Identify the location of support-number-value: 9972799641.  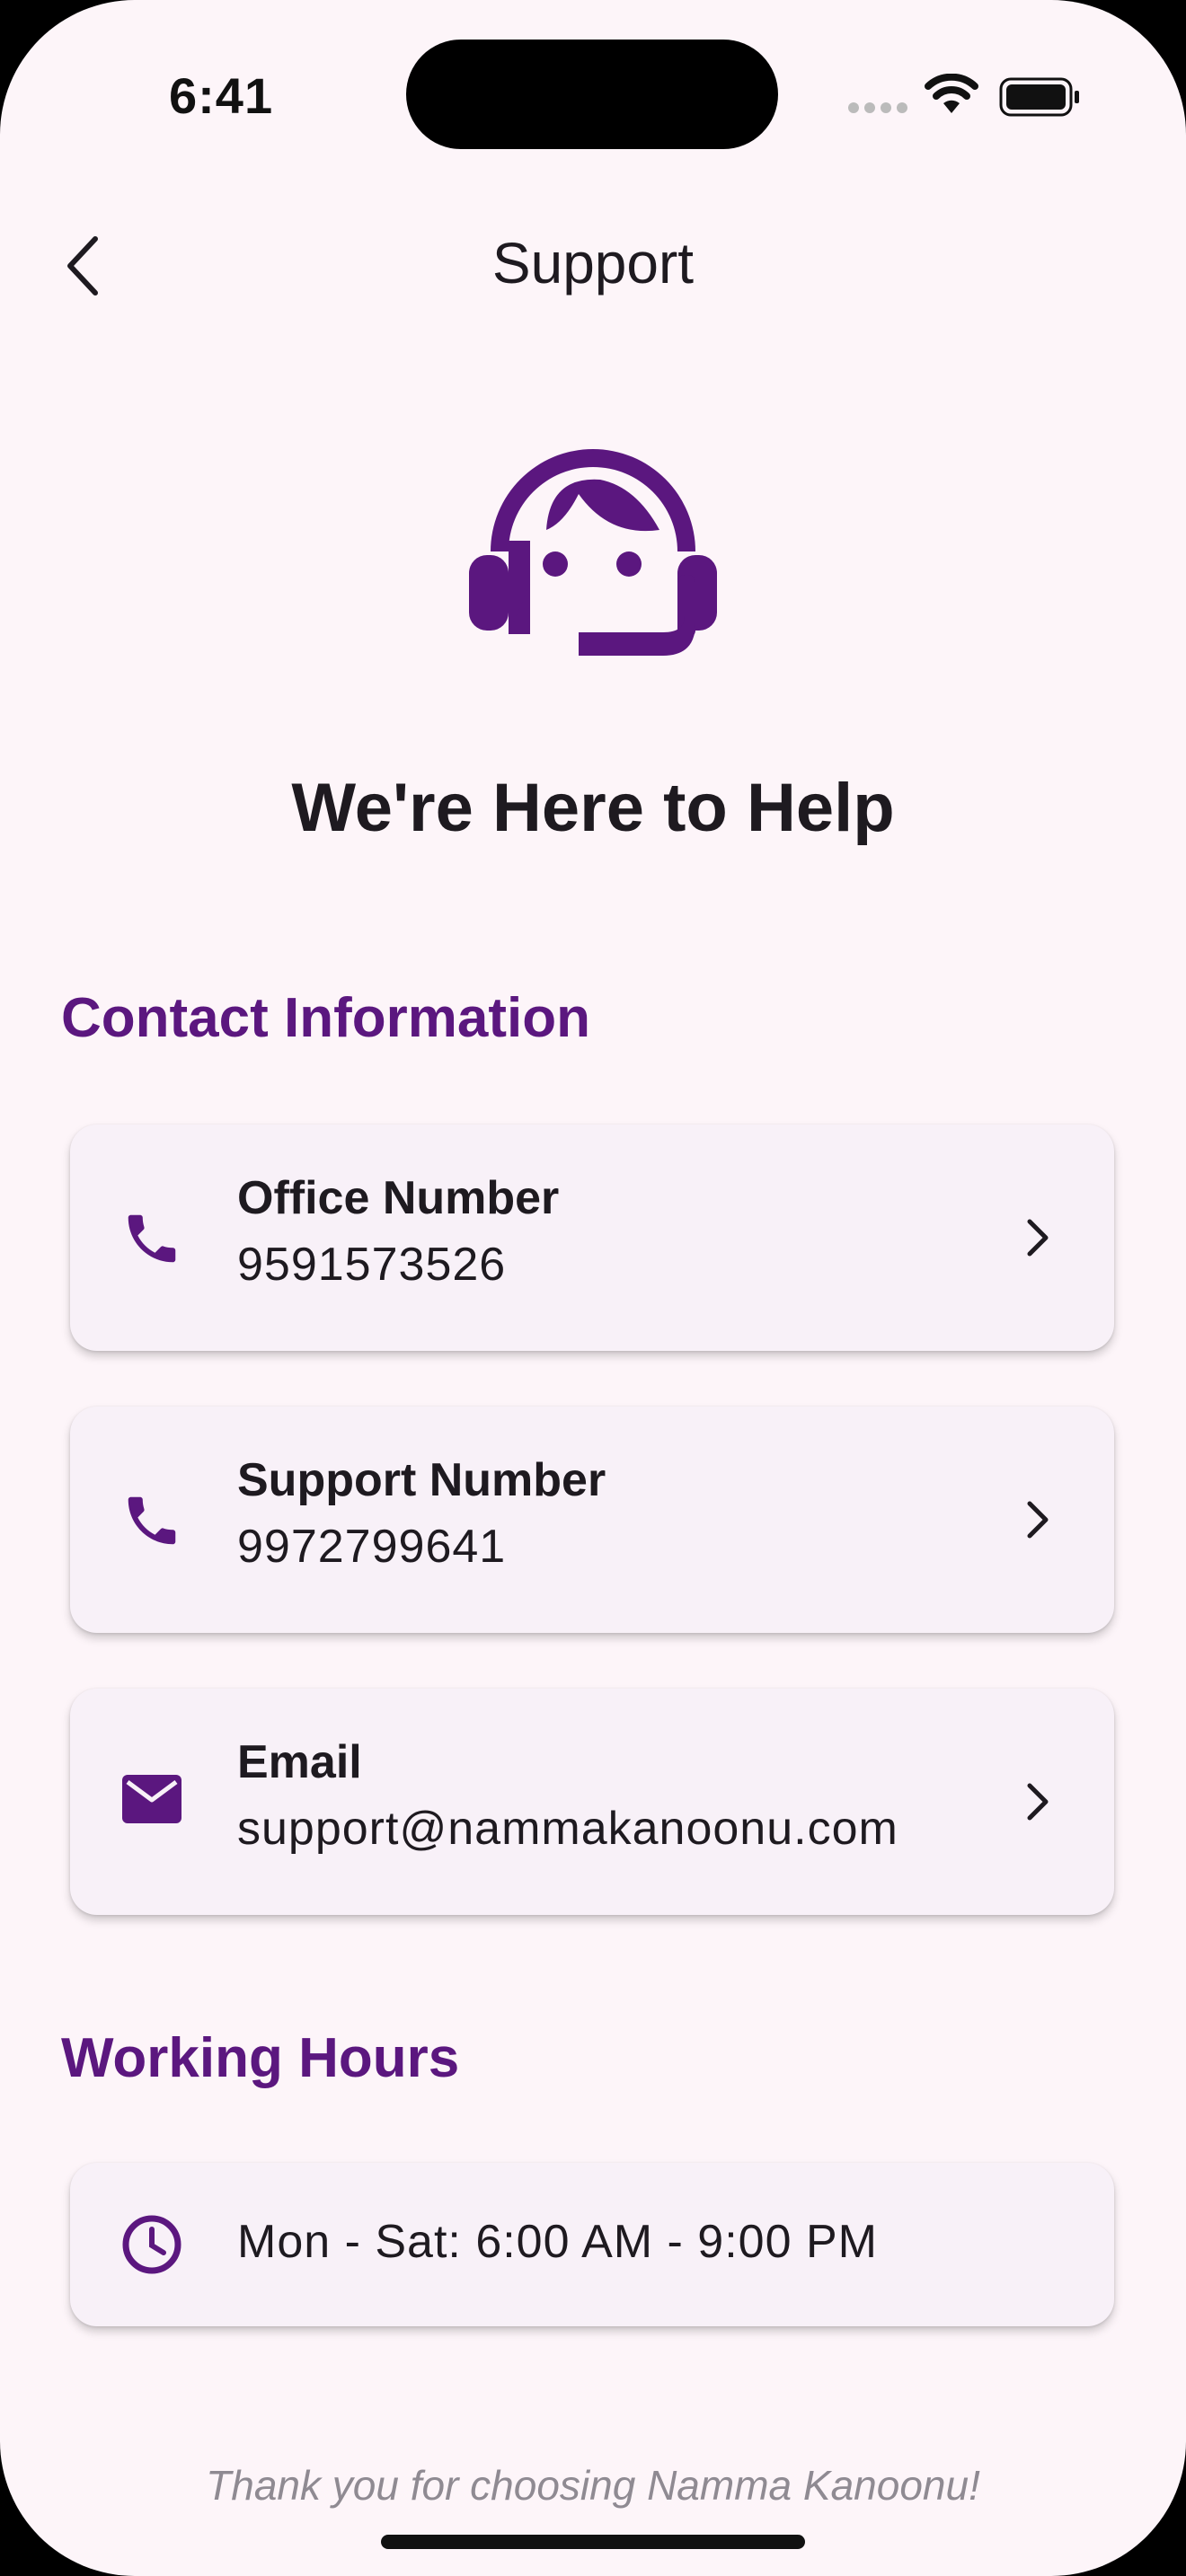
(372, 1547).